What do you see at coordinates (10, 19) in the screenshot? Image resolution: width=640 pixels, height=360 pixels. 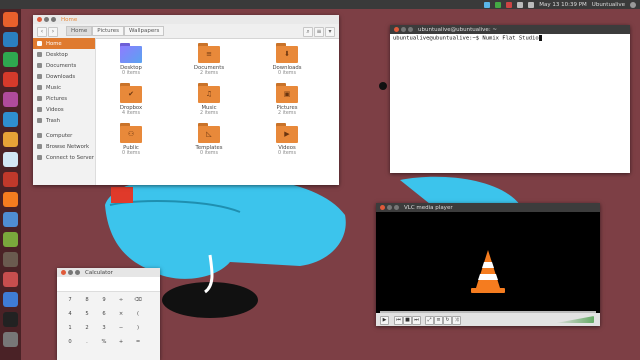 I see `launcher-dash-icon` at bounding box center [10, 19].